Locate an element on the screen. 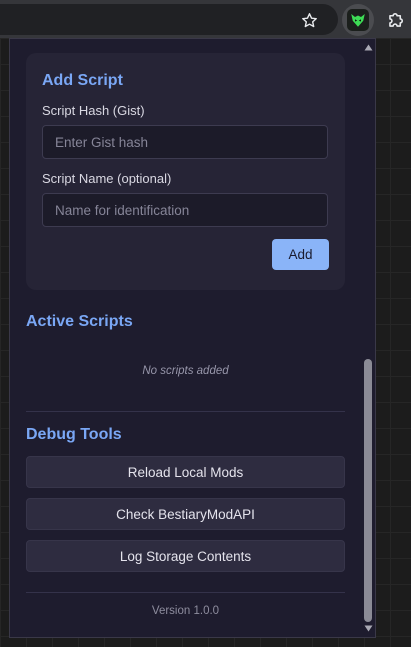  debug-tools-title: Debug Tools is located at coordinates (74, 434).